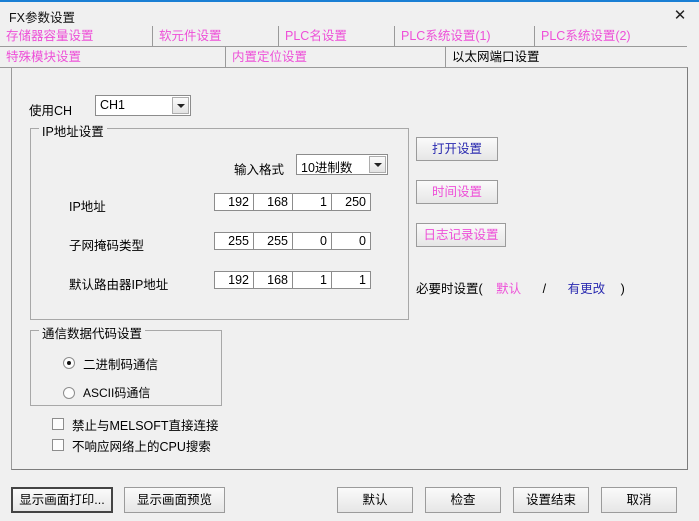  I want to click on input-format-value: 10进制数, so click(327, 168).